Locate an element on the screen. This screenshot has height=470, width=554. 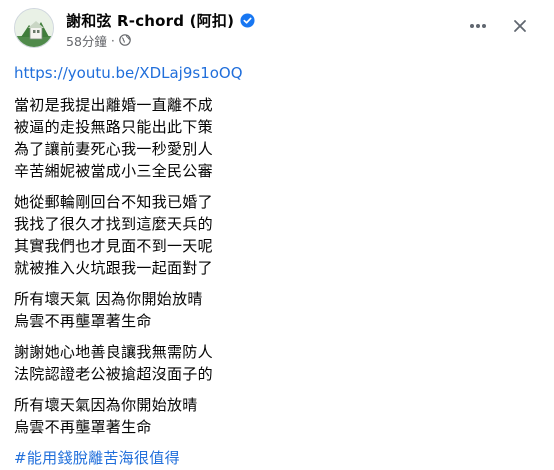
post-timestamp: 58分鐘 is located at coordinates (86, 40).